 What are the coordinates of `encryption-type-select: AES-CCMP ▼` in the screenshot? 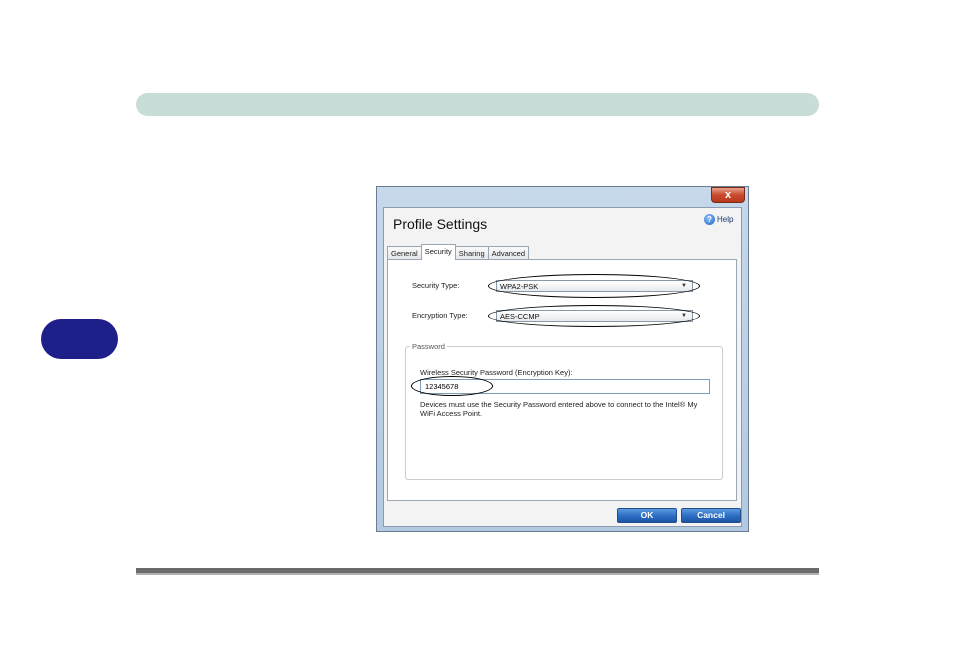 It's located at (594, 316).